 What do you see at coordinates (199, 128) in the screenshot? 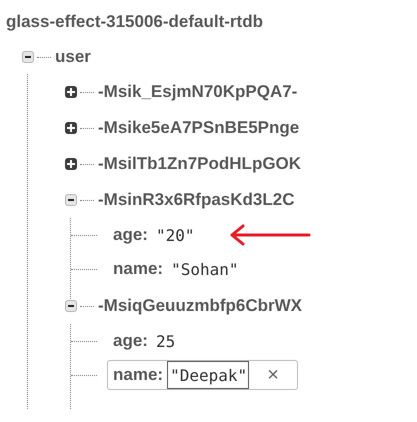
I see `node-key: -Msike5eA7PSnBE5Pnge` at bounding box center [199, 128].